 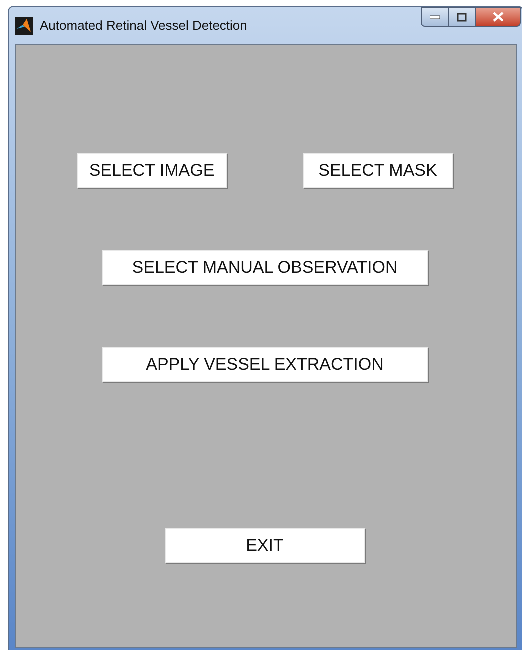 What do you see at coordinates (378, 170) in the screenshot?
I see `action-button: SELECT MASK` at bounding box center [378, 170].